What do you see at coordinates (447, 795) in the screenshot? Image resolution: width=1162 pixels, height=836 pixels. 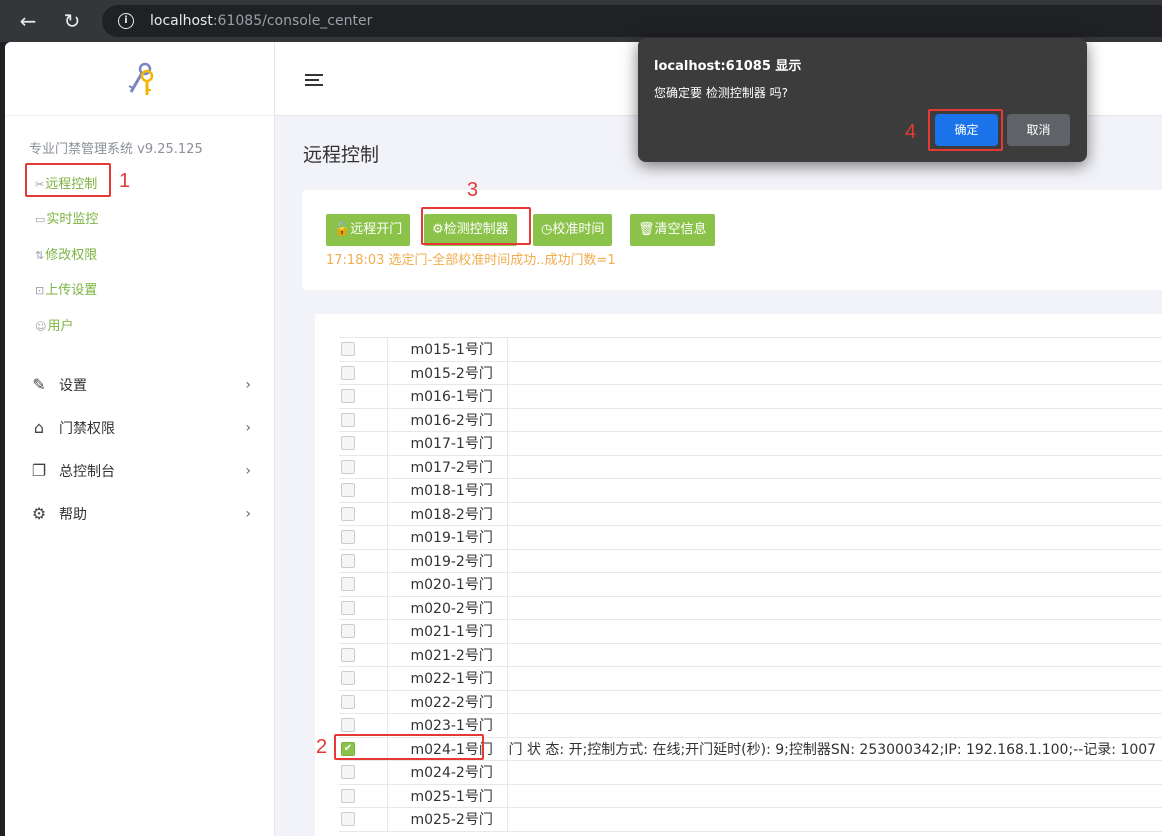 I see `door-name: m025-1号门` at bounding box center [447, 795].